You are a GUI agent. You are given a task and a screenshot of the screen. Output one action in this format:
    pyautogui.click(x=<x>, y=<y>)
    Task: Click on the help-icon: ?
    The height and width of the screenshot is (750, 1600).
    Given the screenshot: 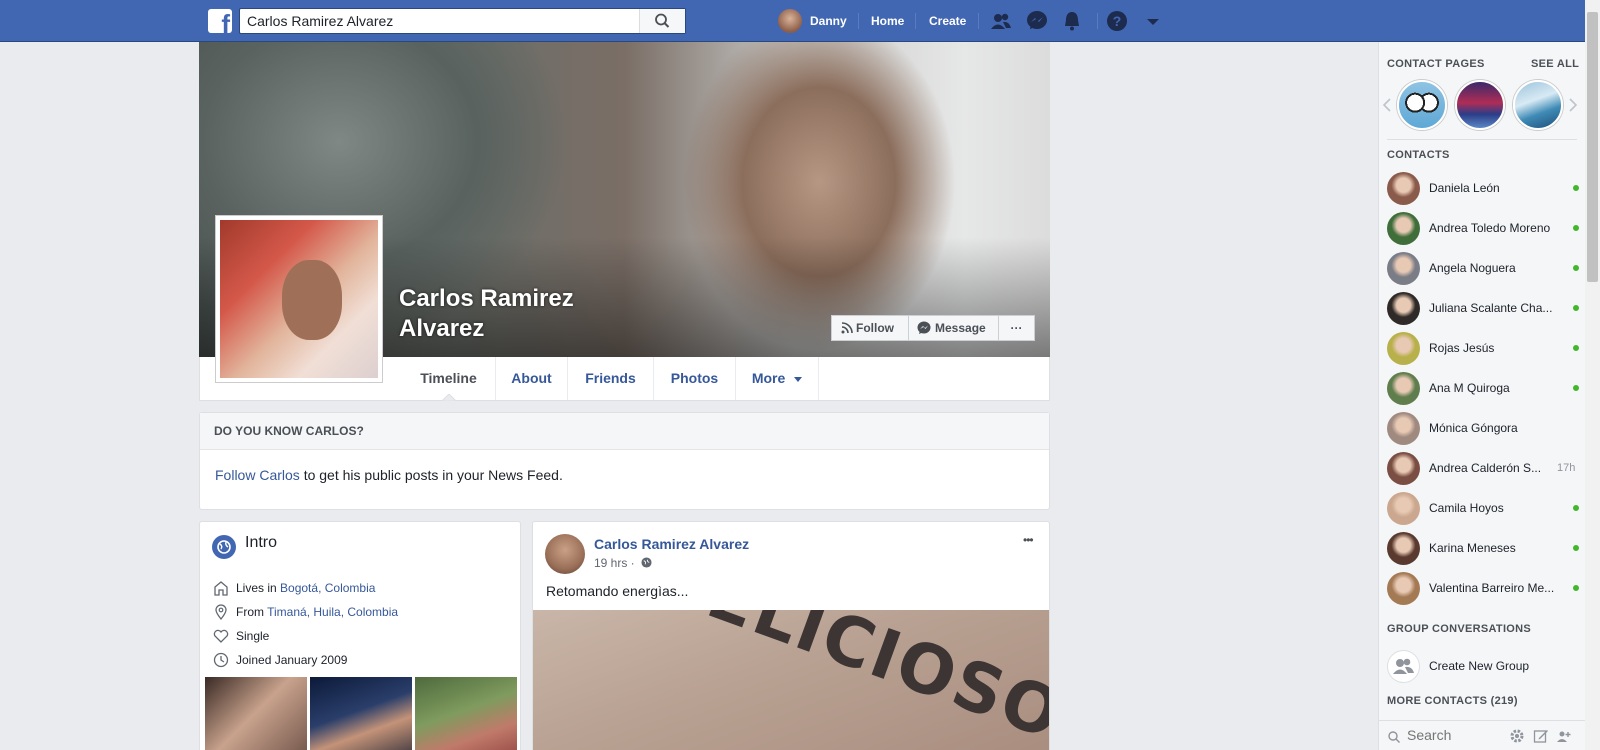 What is the action you would take?
    pyautogui.click(x=1117, y=21)
    